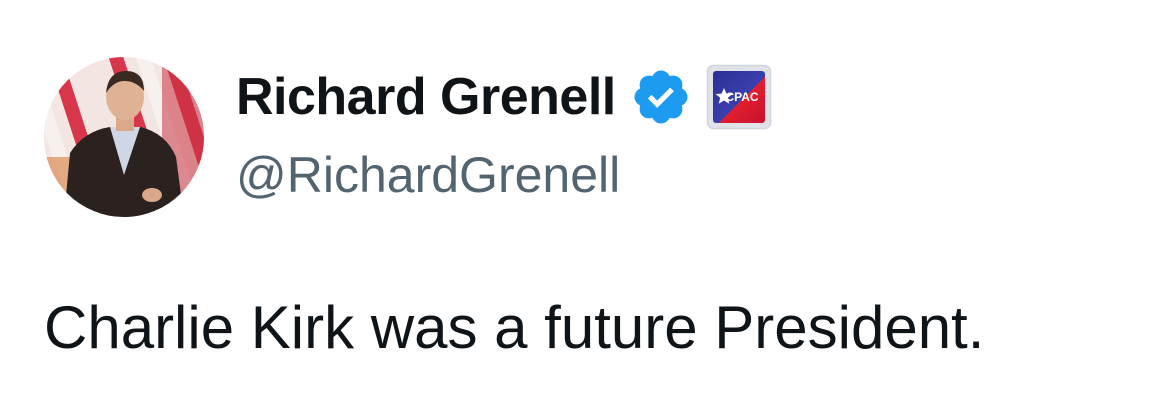 The width and height of the screenshot is (1171, 417). I want to click on author-handle: @RichardGrenell, so click(428, 175).